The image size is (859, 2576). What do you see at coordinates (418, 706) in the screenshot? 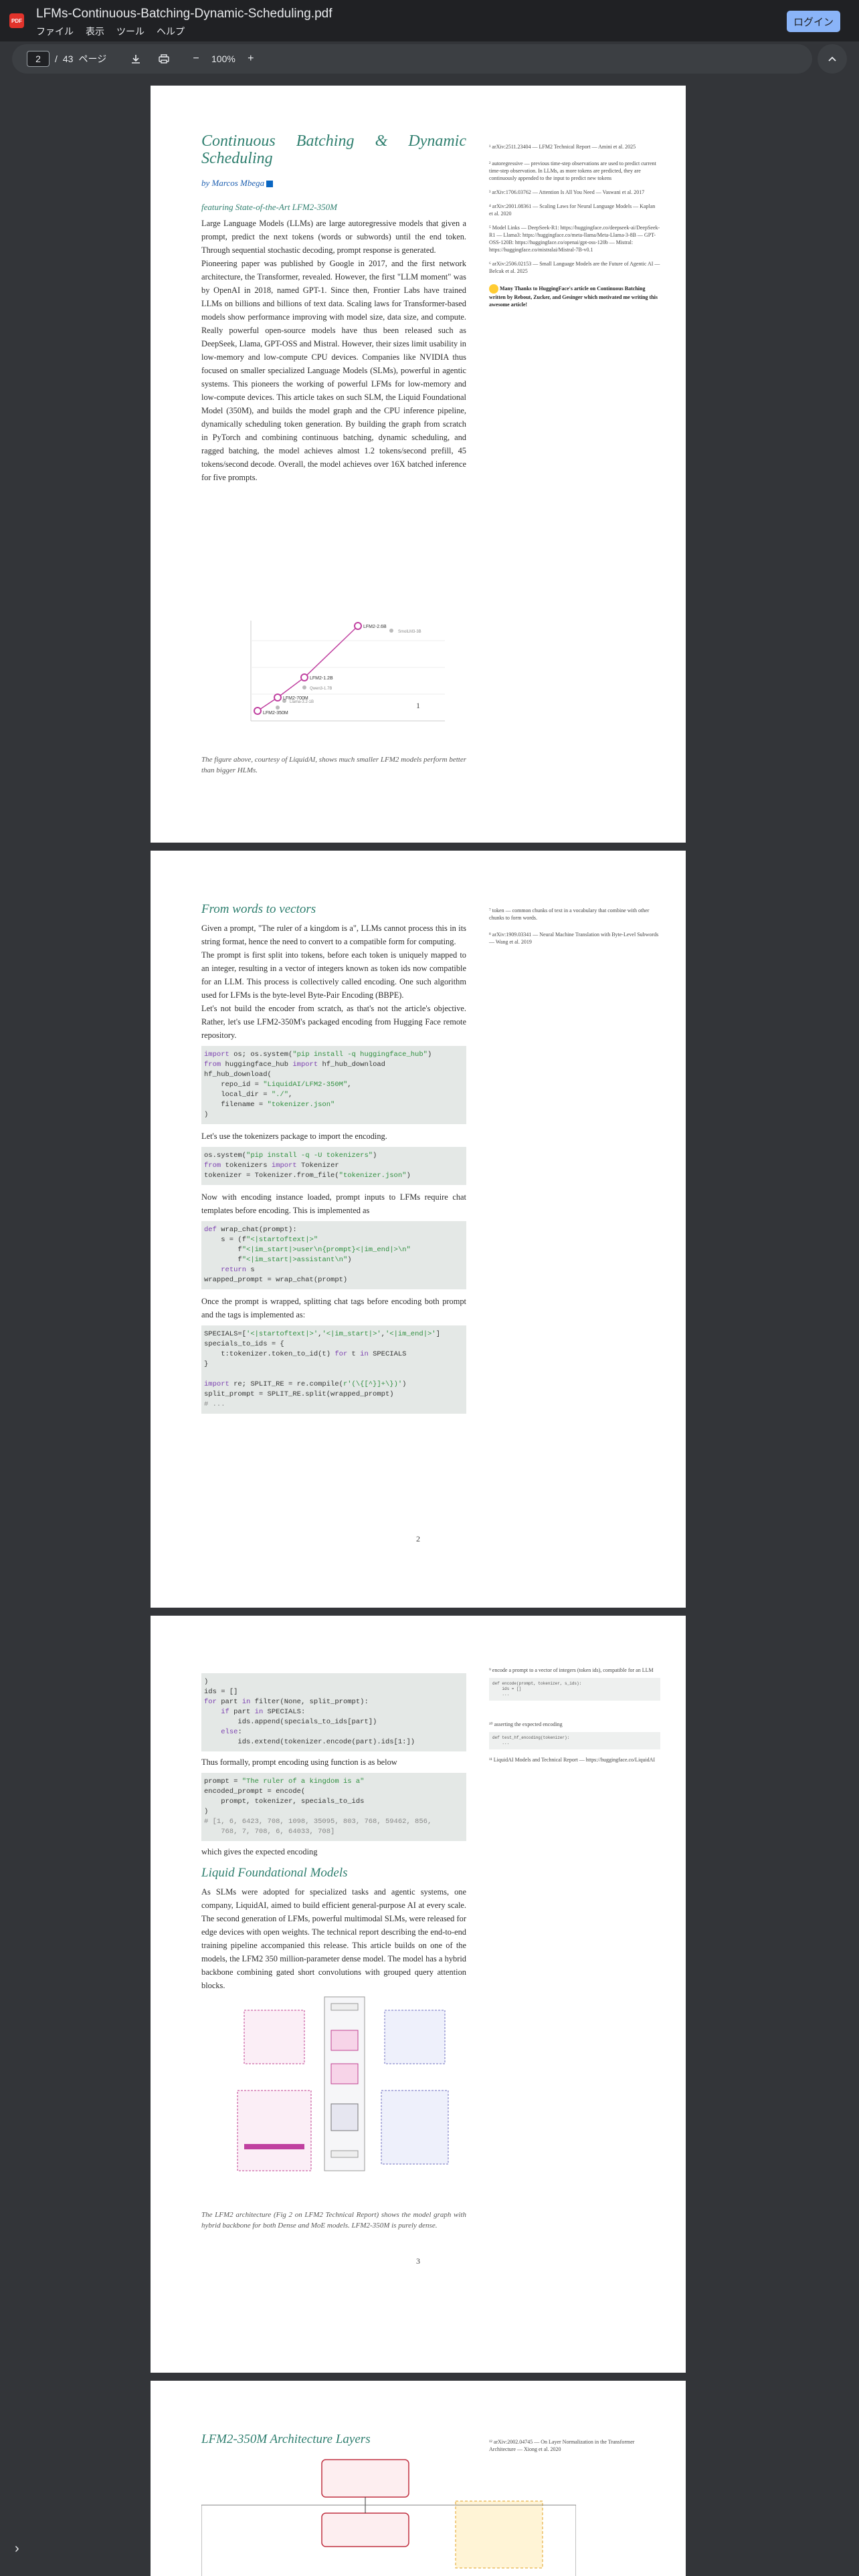
I see `page-number: 1` at bounding box center [418, 706].